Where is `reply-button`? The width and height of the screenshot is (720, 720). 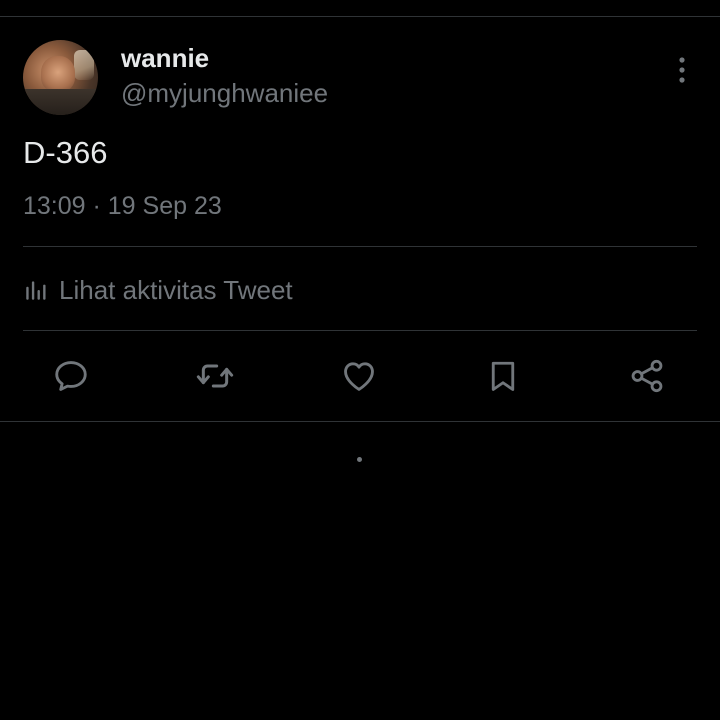
reply-button is located at coordinates (71, 376).